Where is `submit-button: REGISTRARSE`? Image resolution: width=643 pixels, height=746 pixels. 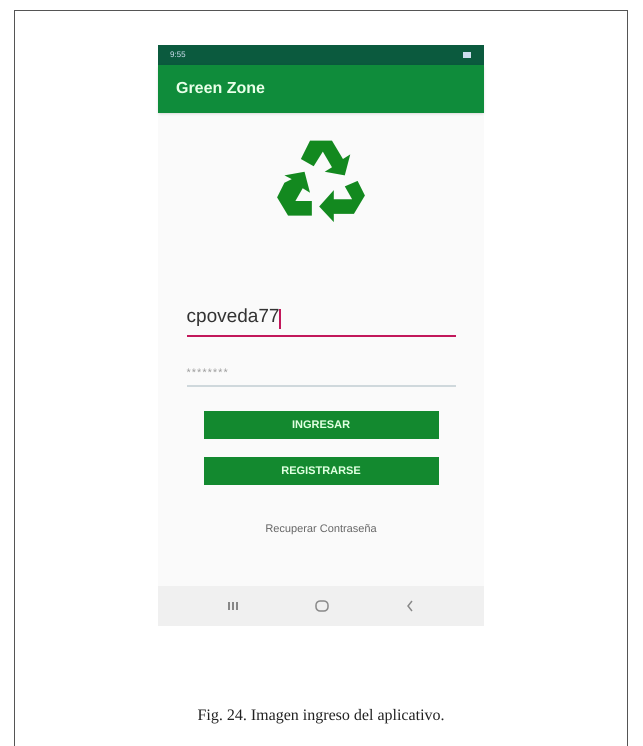 submit-button: REGISTRARSE is located at coordinates (321, 471).